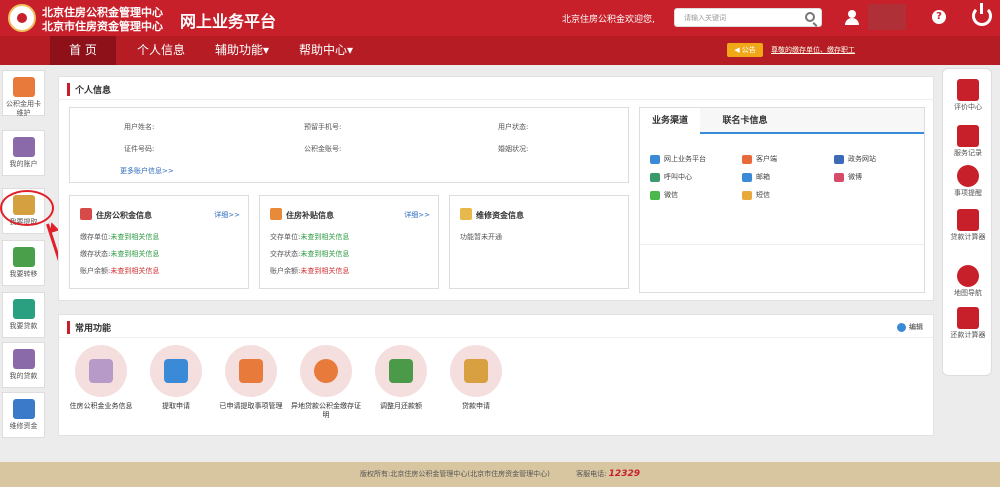 Image resolution: width=1000 pixels, height=487 pixels. Describe the element at coordinates (323, 127) in the screenshot. I see `field-phone-label: 预留手机号:` at that location.